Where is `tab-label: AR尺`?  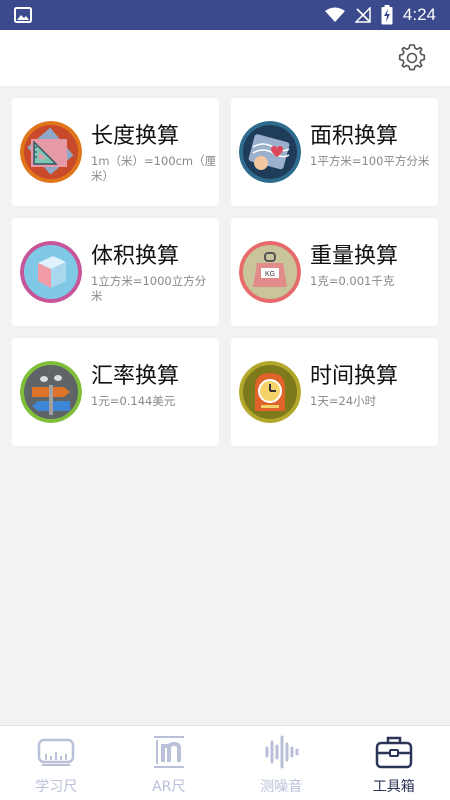 tab-label: AR尺 is located at coordinates (169, 787).